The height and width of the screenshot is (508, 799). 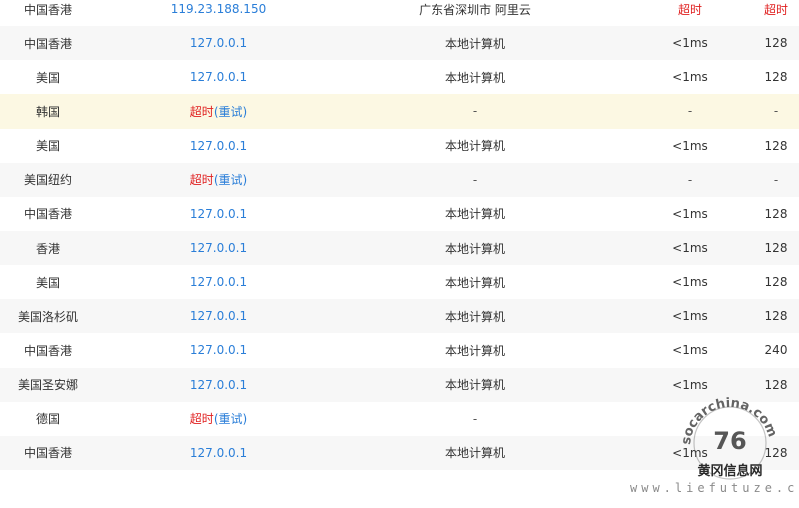 What do you see at coordinates (775, 9) in the screenshot?
I see `ttl-cell: 超时` at bounding box center [775, 9].